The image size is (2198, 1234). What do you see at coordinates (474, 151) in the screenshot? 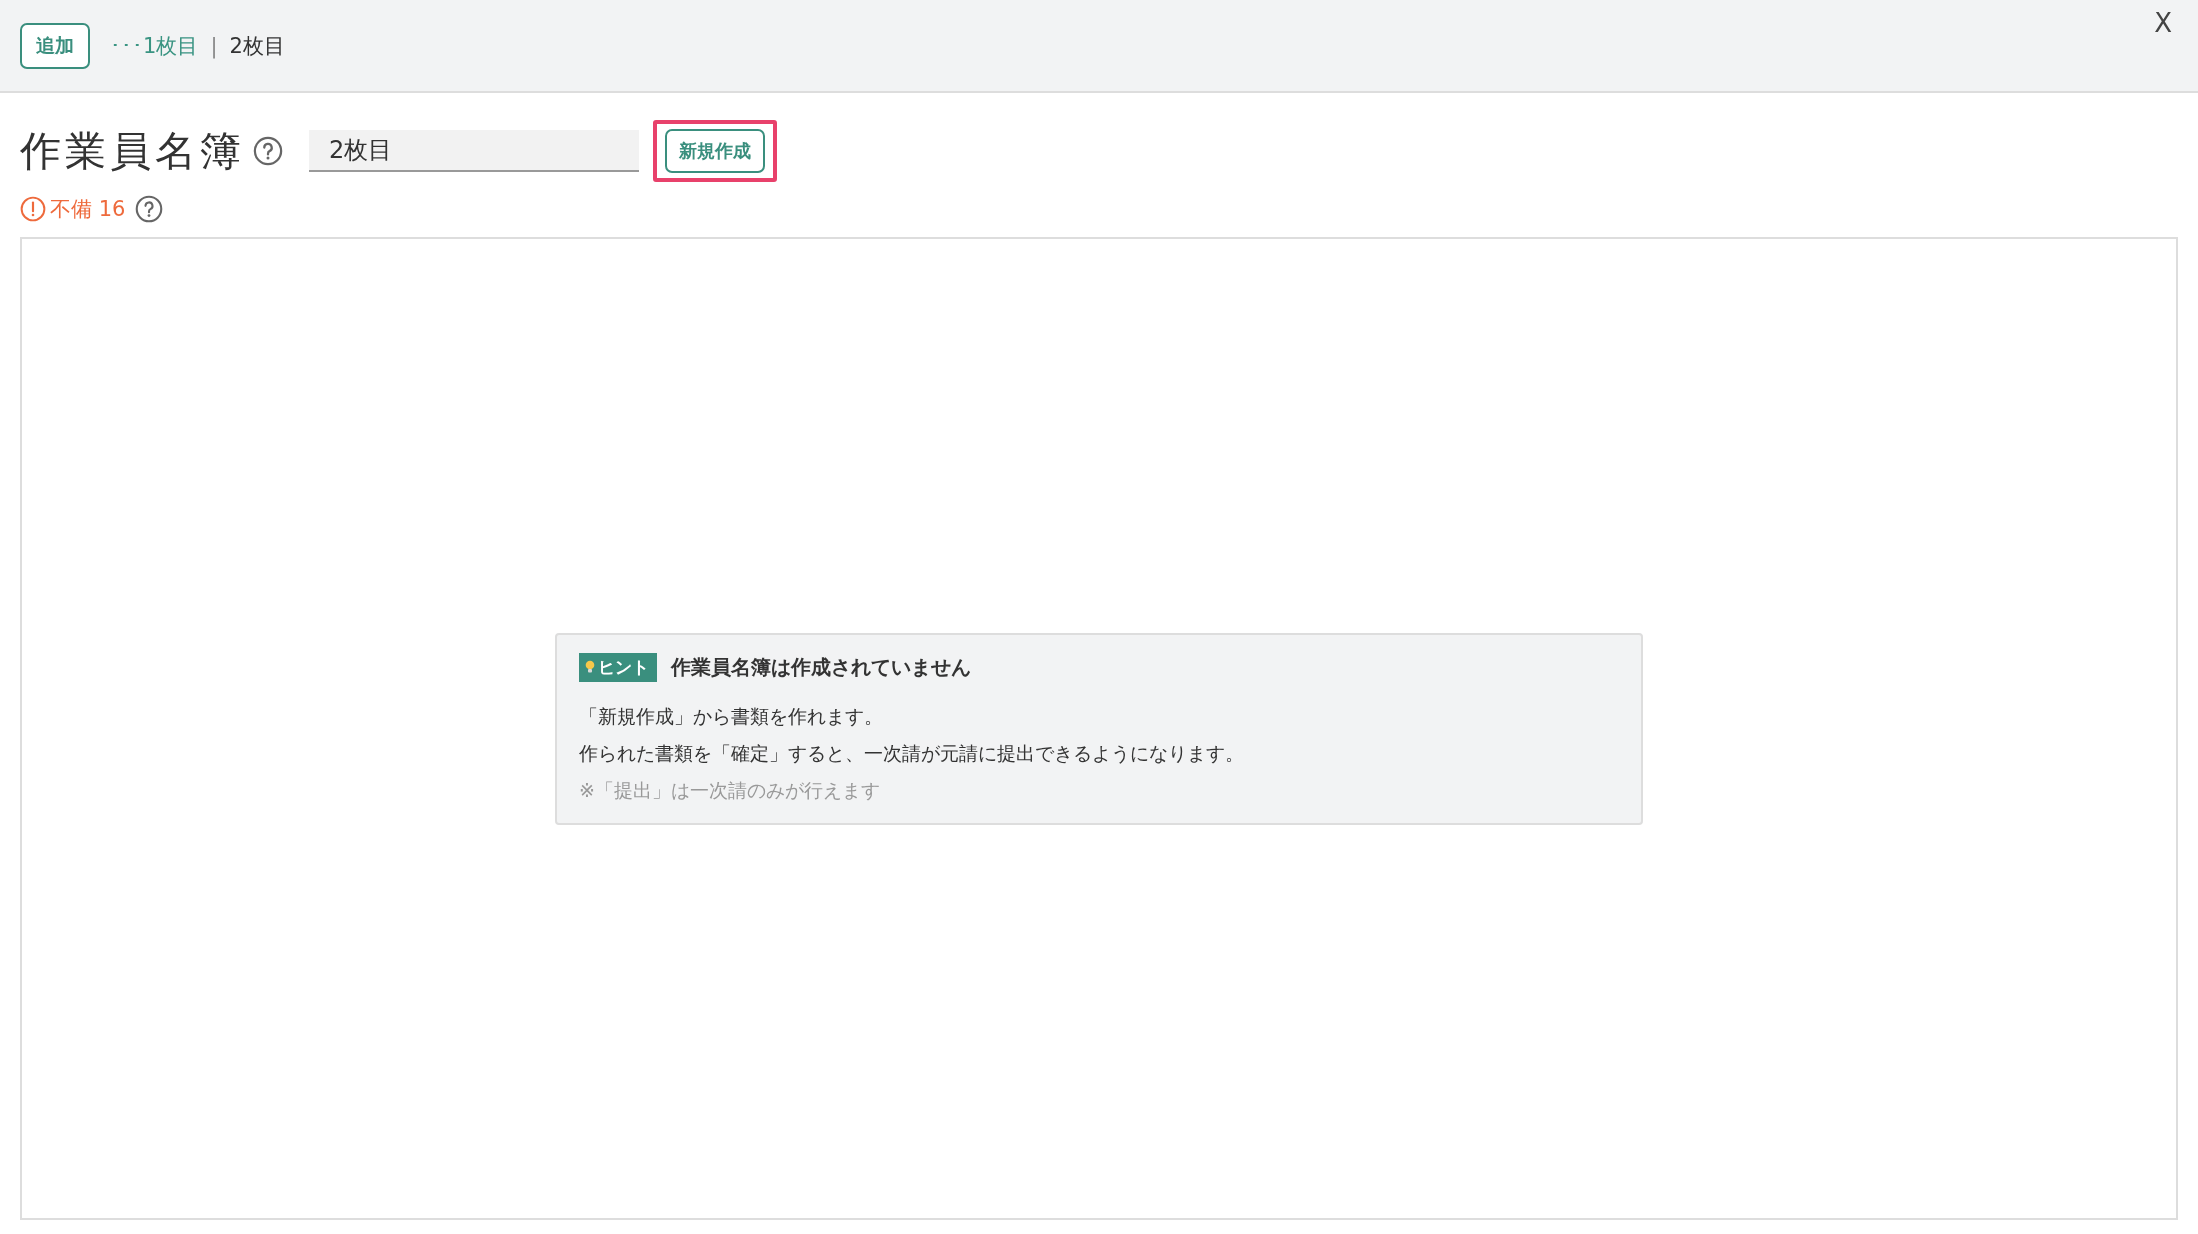
I see `sheet-name-field: 2枚目` at bounding box center [474, 151].